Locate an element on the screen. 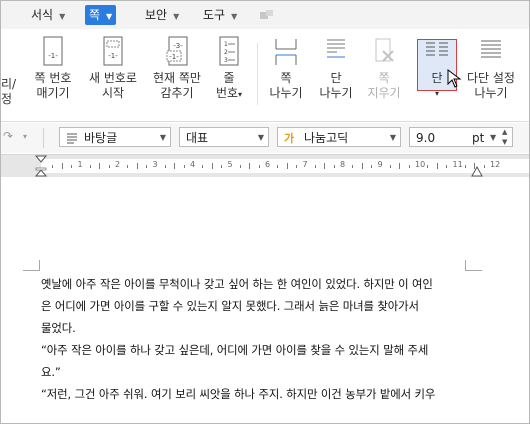 The width and height of the screenshot is (530, 424). ribbon-separator is located at coordinates (257, 74).